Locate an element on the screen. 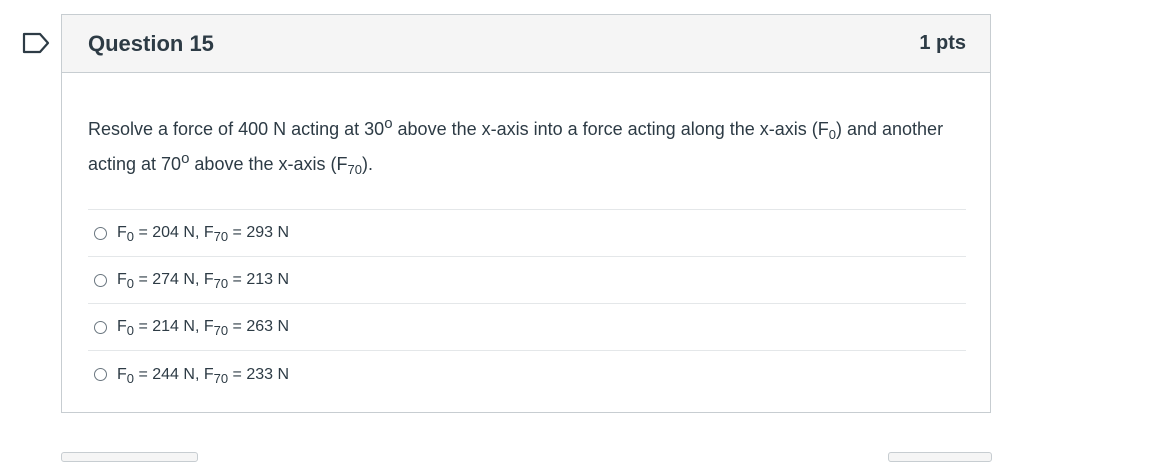 Image resolution: width=1163 pixels, height=462 pixels. answer-label: F0 = 204 N, F70 = 293 N is located at coordinates (203, 234).